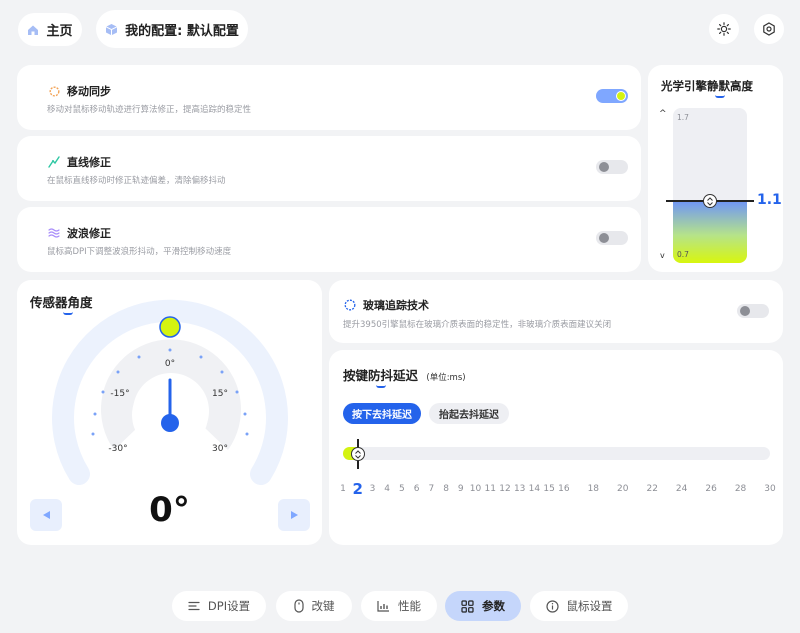 Image resolution: width=800 pixels, height=633 pixels. What do you see at coordinates (556, 311) in the screenshot?
I see `glass-tracking-card: 玻璃追踪技术 提升3950引擎鼠标在玻璃介质表面的稳定性，非玻璃介质表面建议关闭` at bounding box center [556, 311].